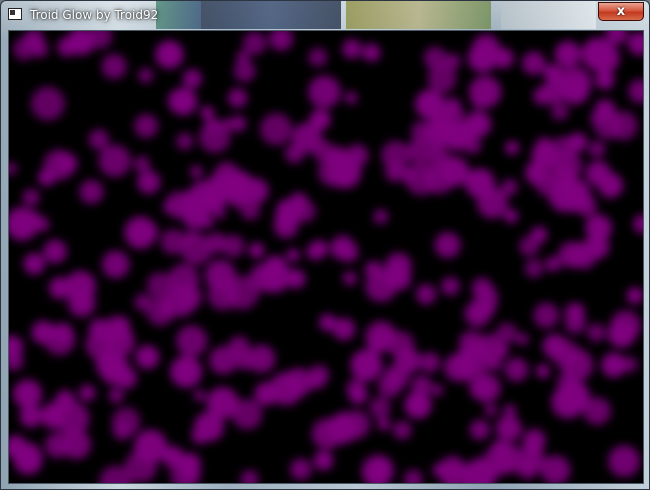 This screenshot has width=650, height=490. What do you see at coordinates (621, 11) in the screenshot?
I see `close-button: x` at bounding box center [621, 11].